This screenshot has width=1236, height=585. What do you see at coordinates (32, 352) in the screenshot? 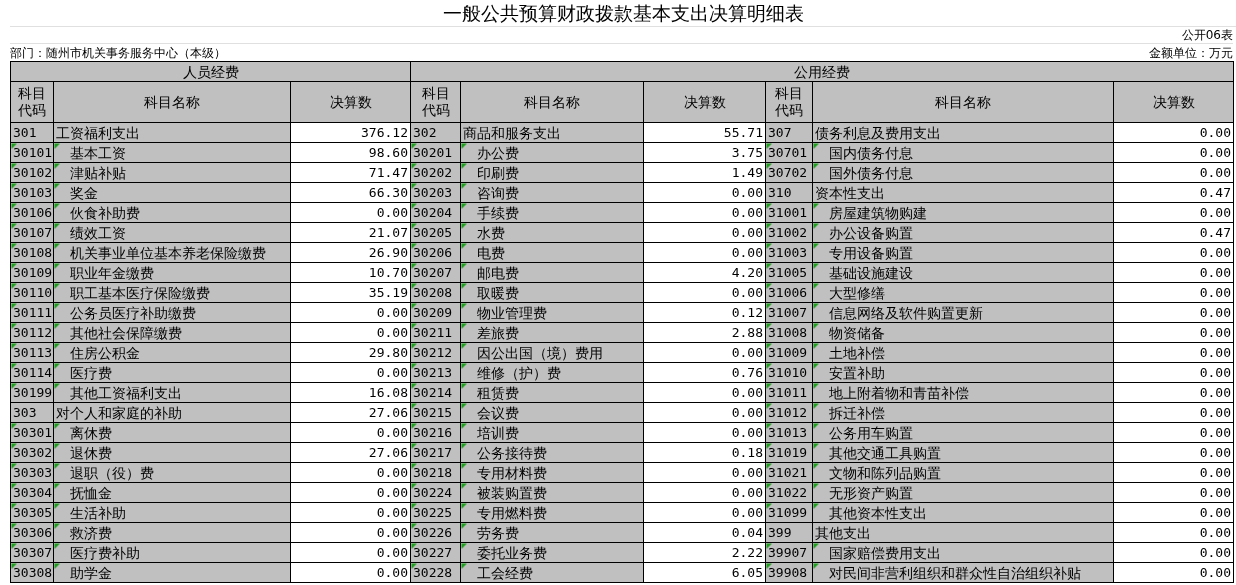
I see `table-cell: 30113` at bounding box center [32, 352].